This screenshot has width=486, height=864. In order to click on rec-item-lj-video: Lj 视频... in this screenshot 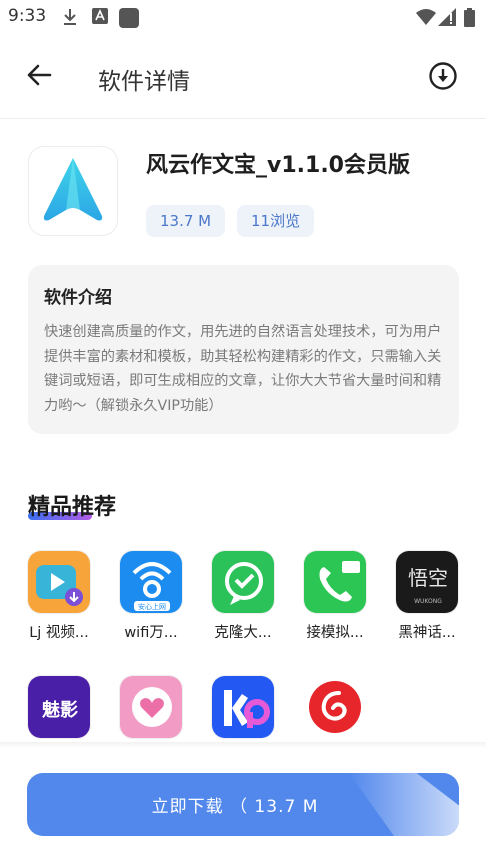, I will do `click(59, 596)`.